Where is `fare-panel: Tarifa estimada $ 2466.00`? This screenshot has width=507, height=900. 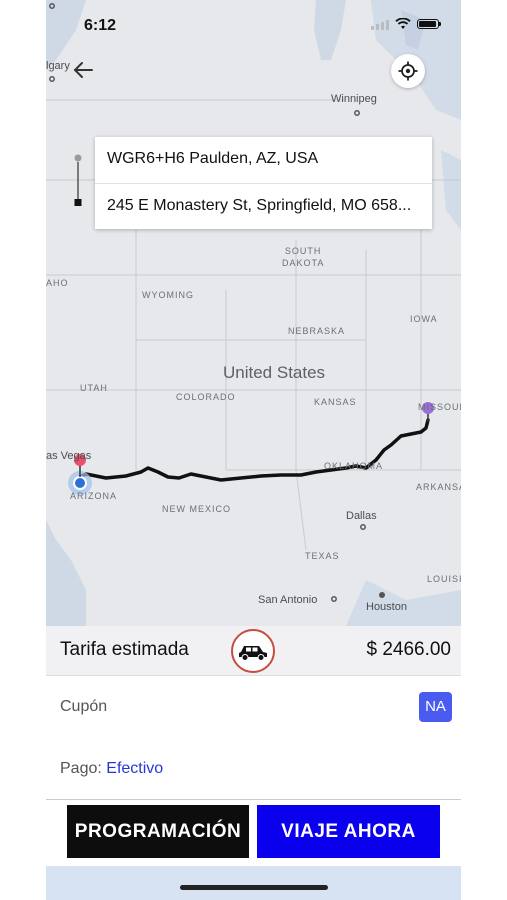 fare-panel: Tarifa estimada $ 2466.00 is located at coordinates (253, 651).